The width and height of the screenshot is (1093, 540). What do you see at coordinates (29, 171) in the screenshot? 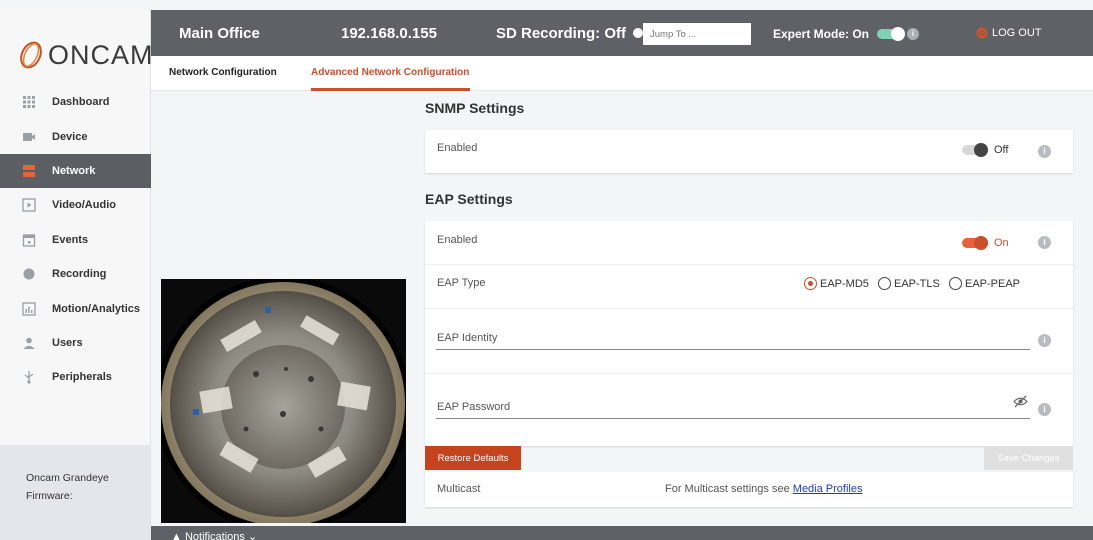
I see `network-icon` at bounding box center [29, 171].